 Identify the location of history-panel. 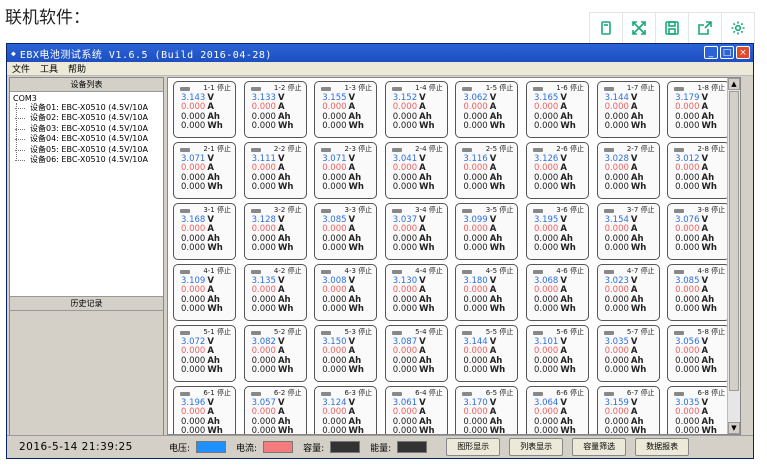
(86, 375).